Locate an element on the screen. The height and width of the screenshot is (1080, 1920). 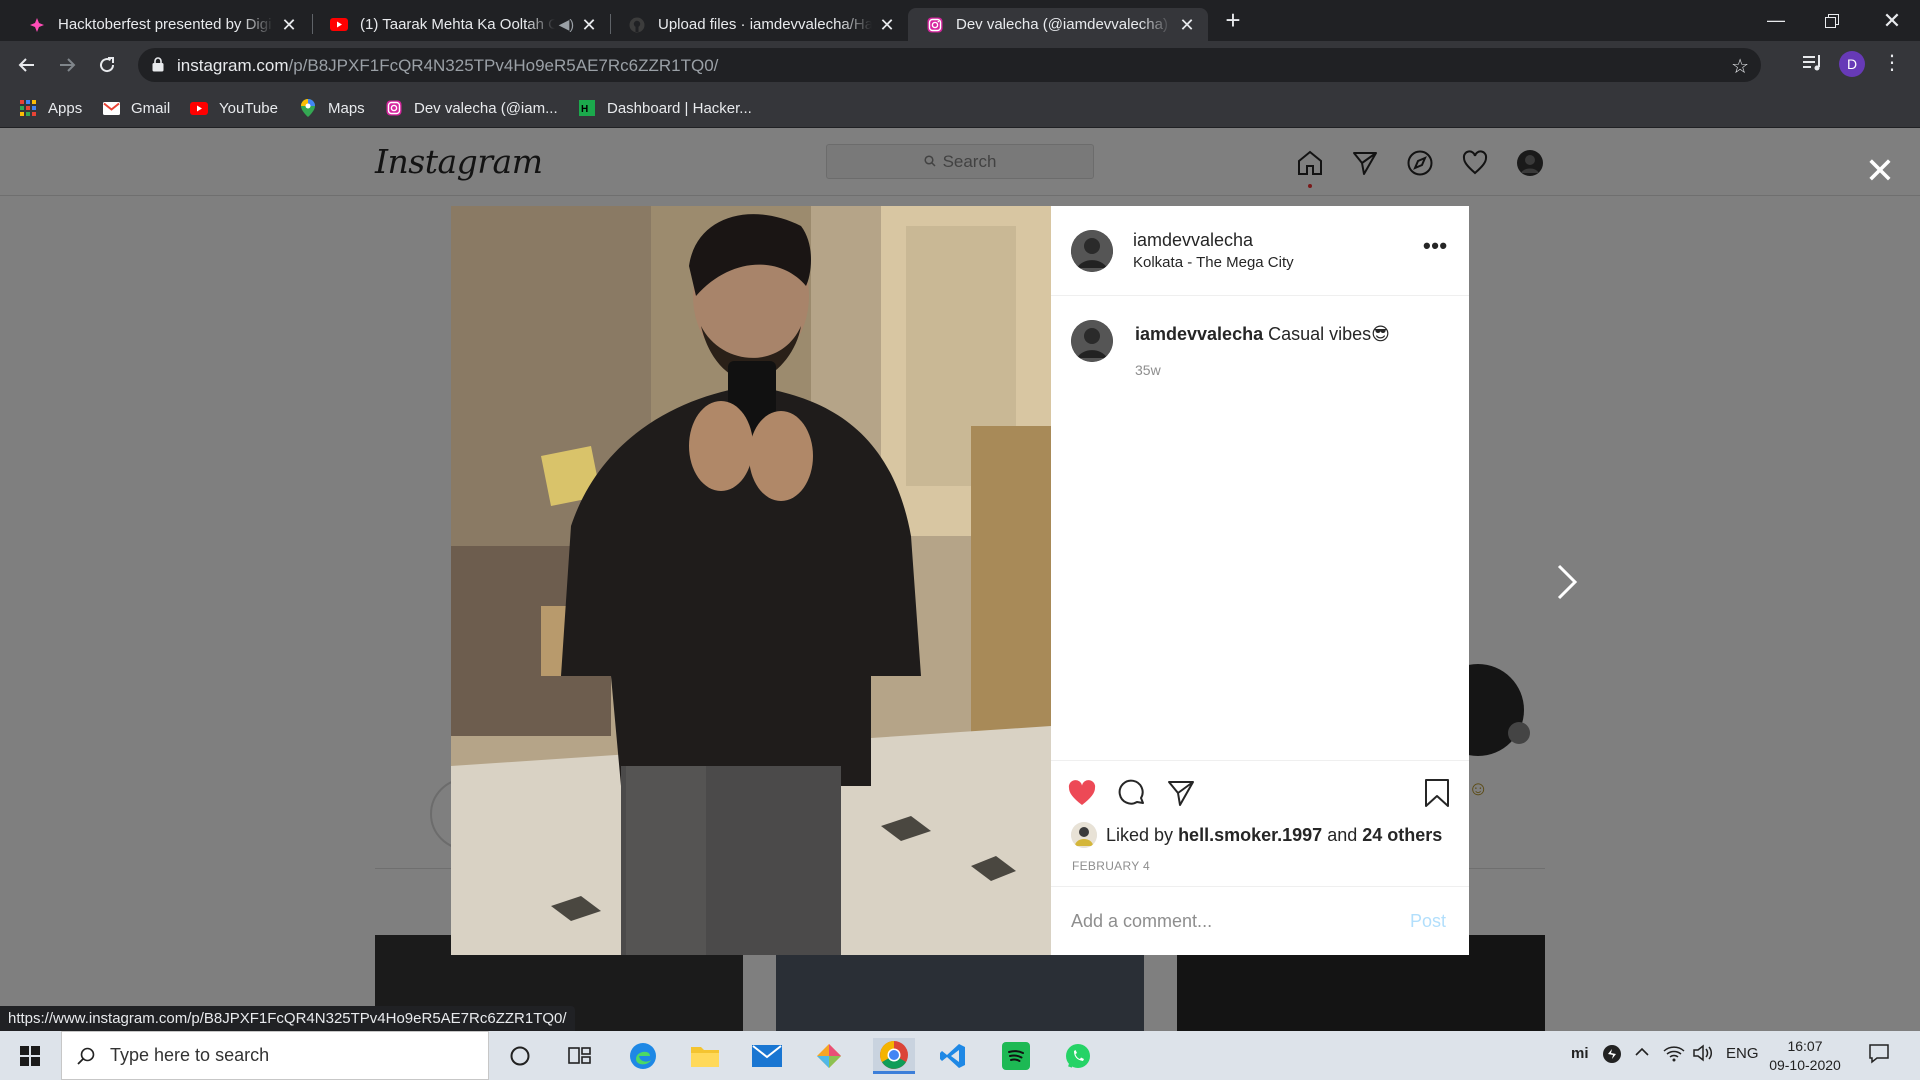
author-avatar is located at coordinates (1092, 251).